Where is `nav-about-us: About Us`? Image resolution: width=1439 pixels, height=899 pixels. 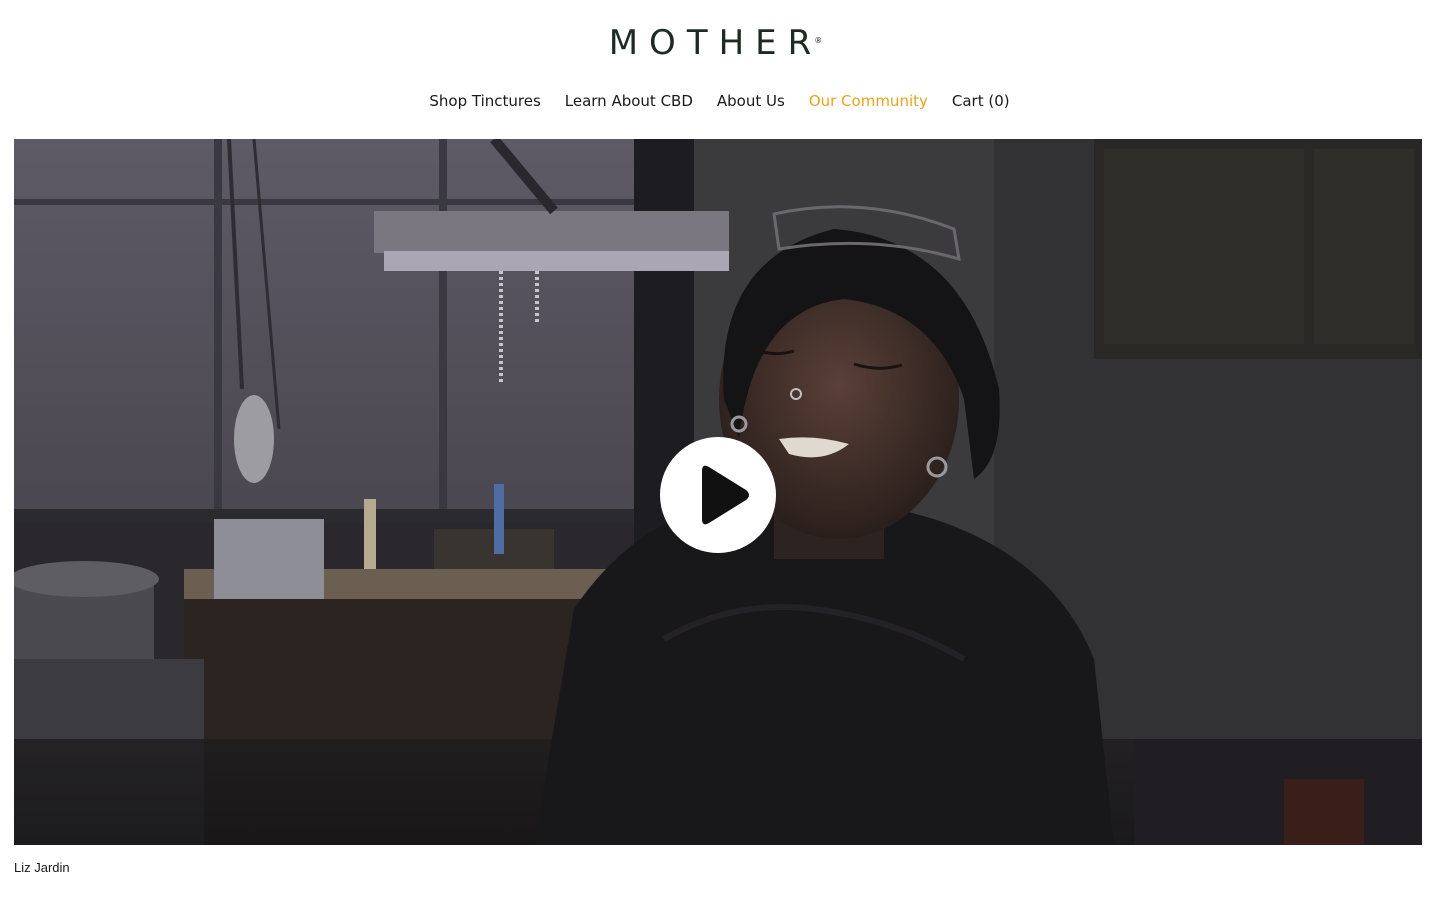
nav-about-us: About Us is located at coordinates (751, 101).